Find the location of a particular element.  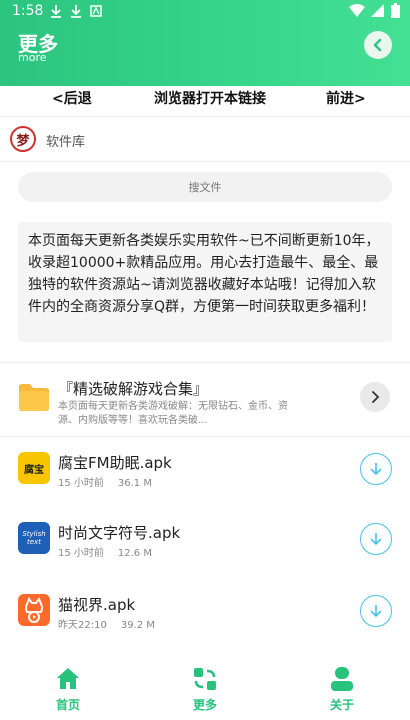

site-row: 梦 软件库 is located at coordinates (205, 140).